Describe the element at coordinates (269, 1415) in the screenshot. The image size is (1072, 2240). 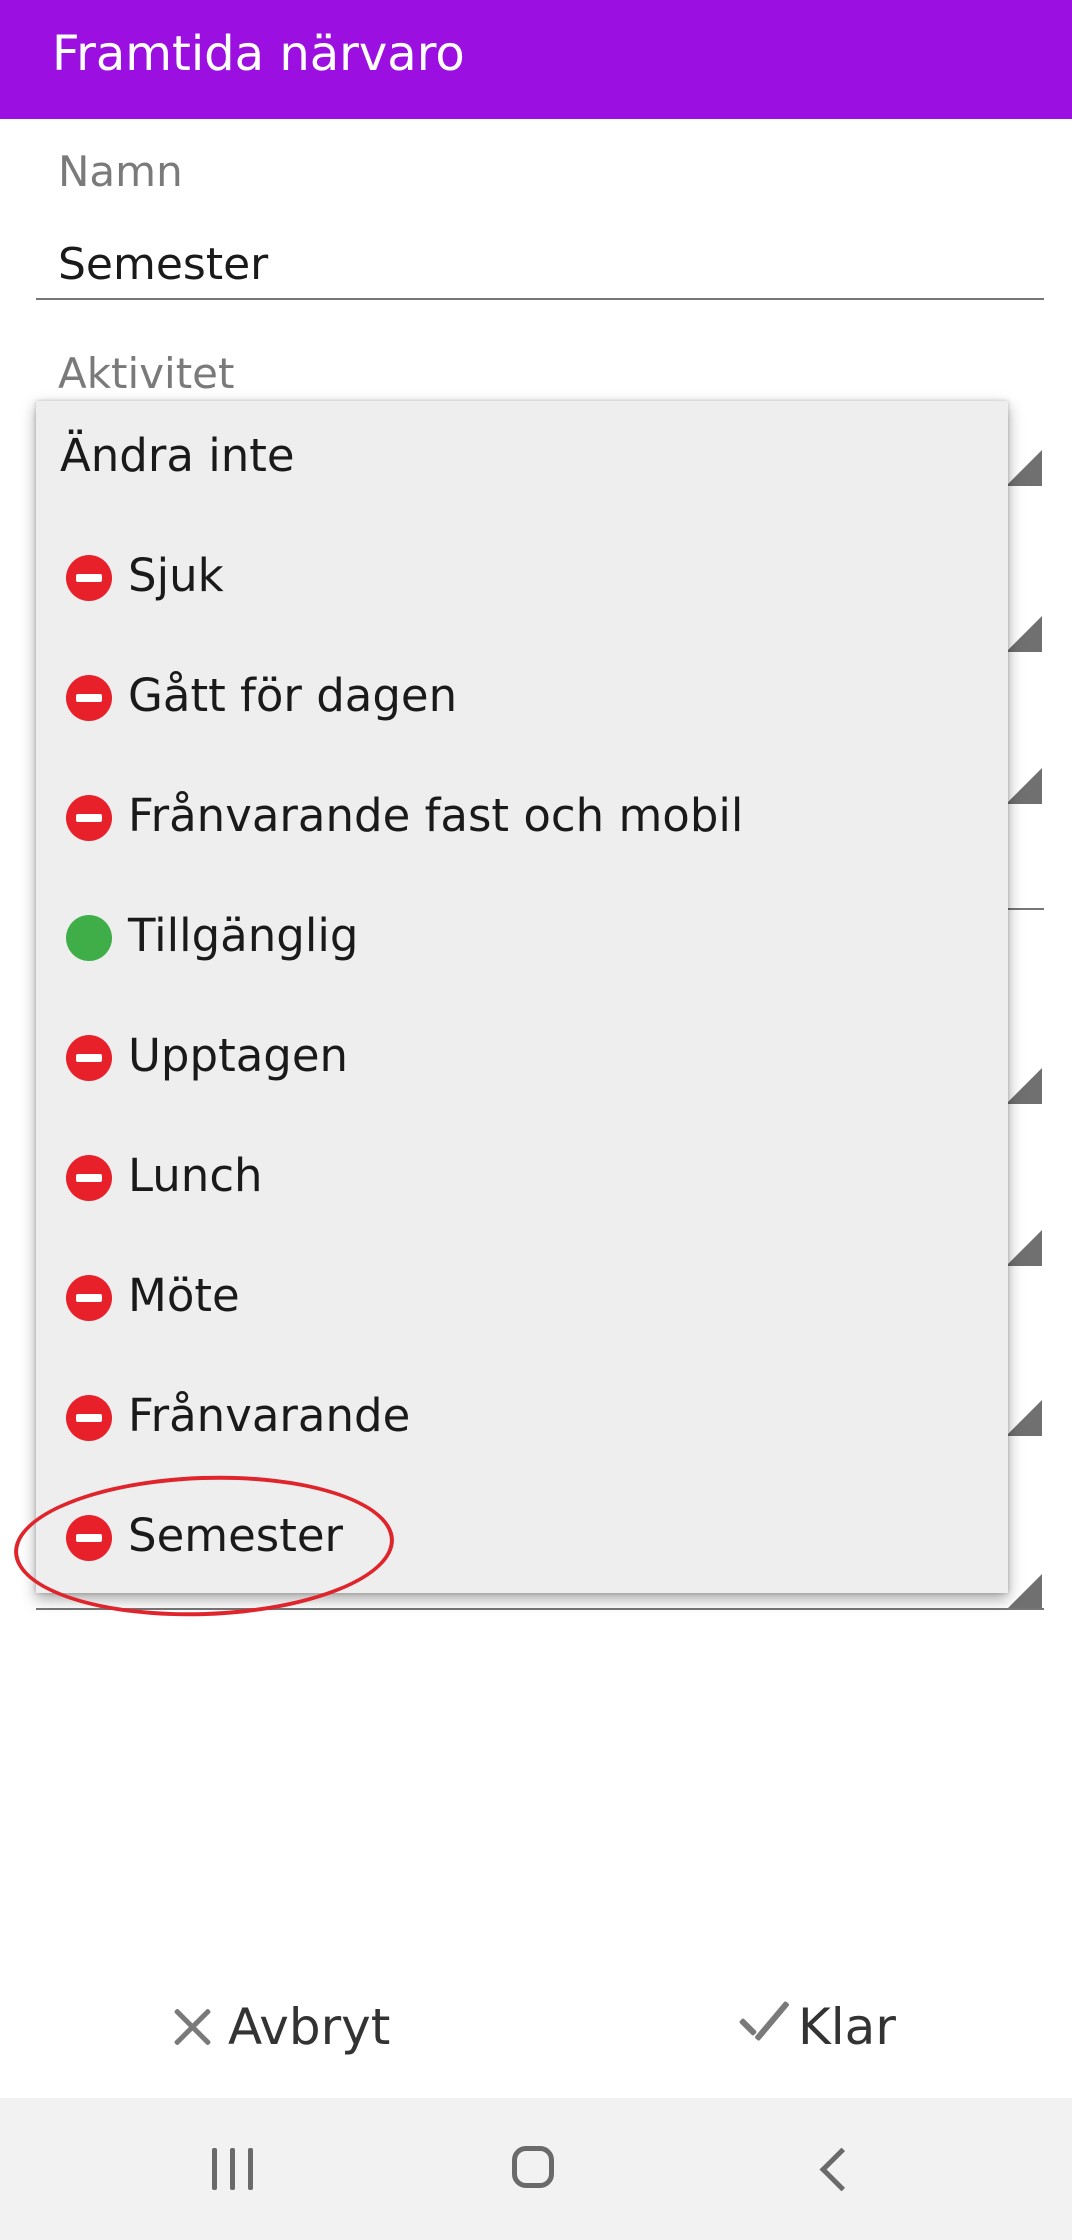
I see `dropdown-item-label: Frånvarande` at that location.